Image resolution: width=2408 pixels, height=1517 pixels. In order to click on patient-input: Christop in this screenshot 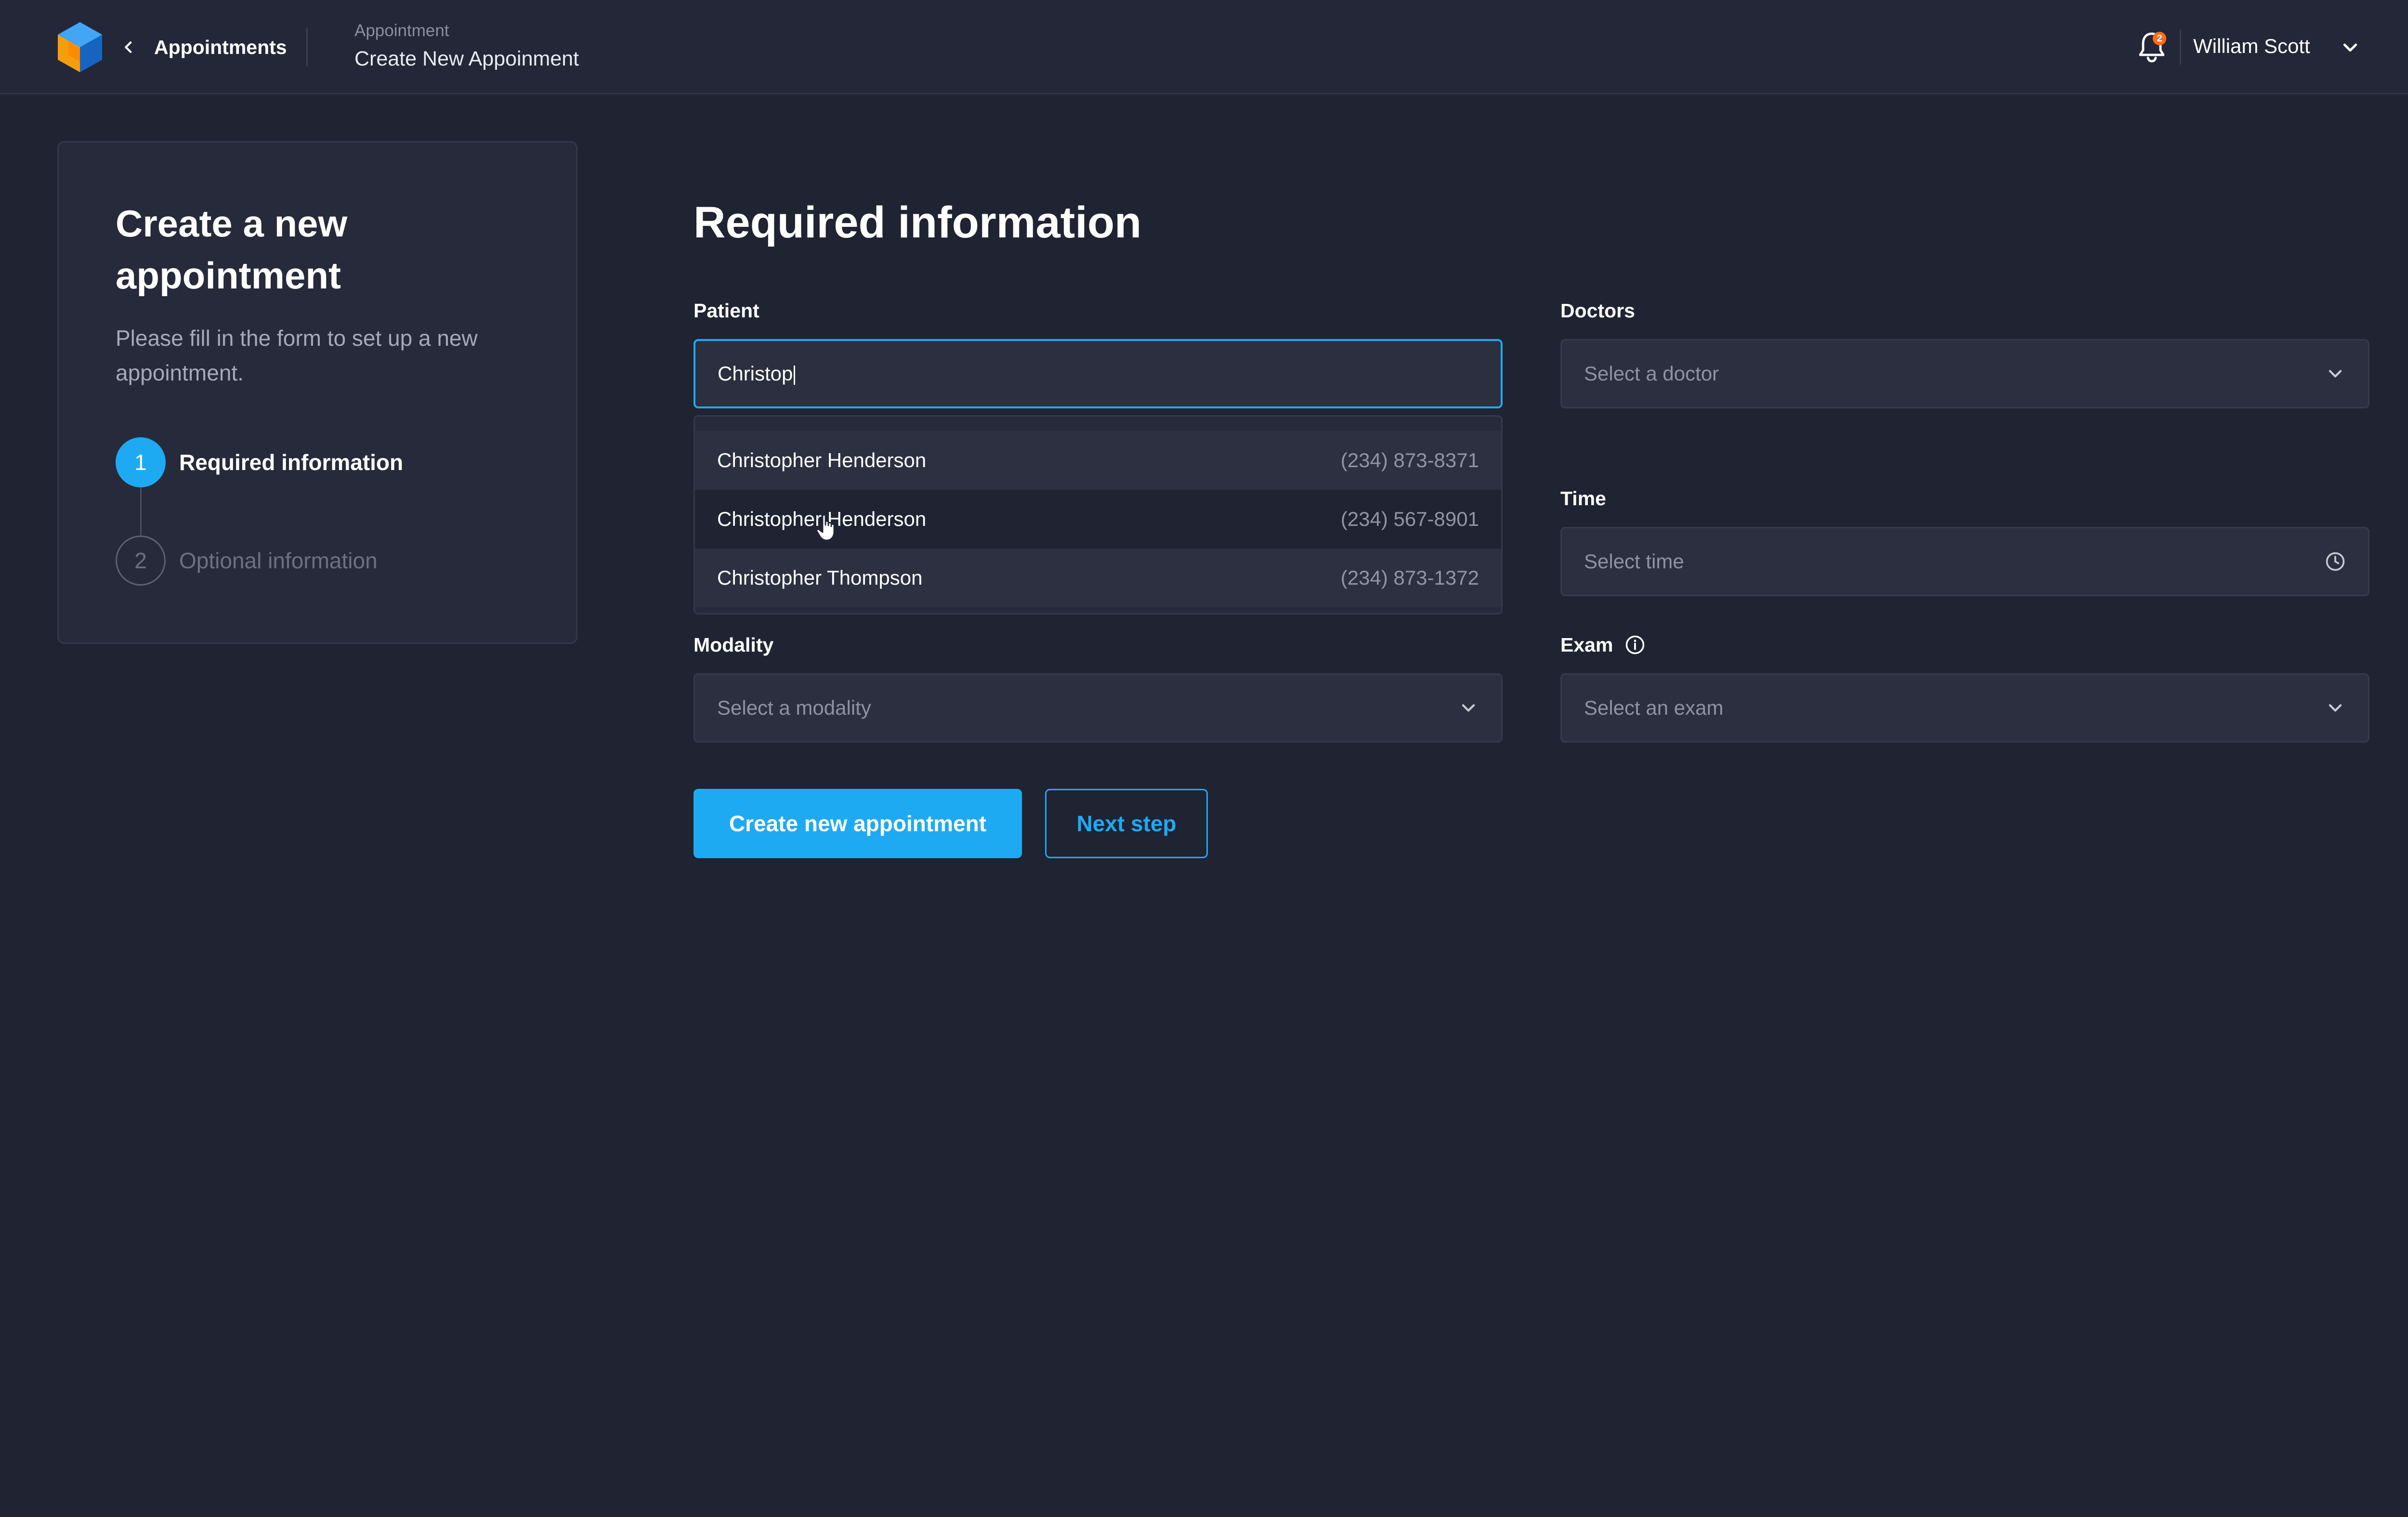, I will do `click(1098, 373)`.